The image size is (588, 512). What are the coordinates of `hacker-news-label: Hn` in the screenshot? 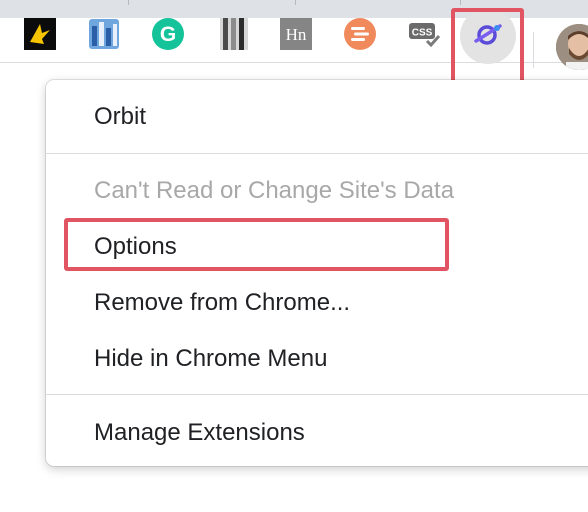 It's located at (296, 34).